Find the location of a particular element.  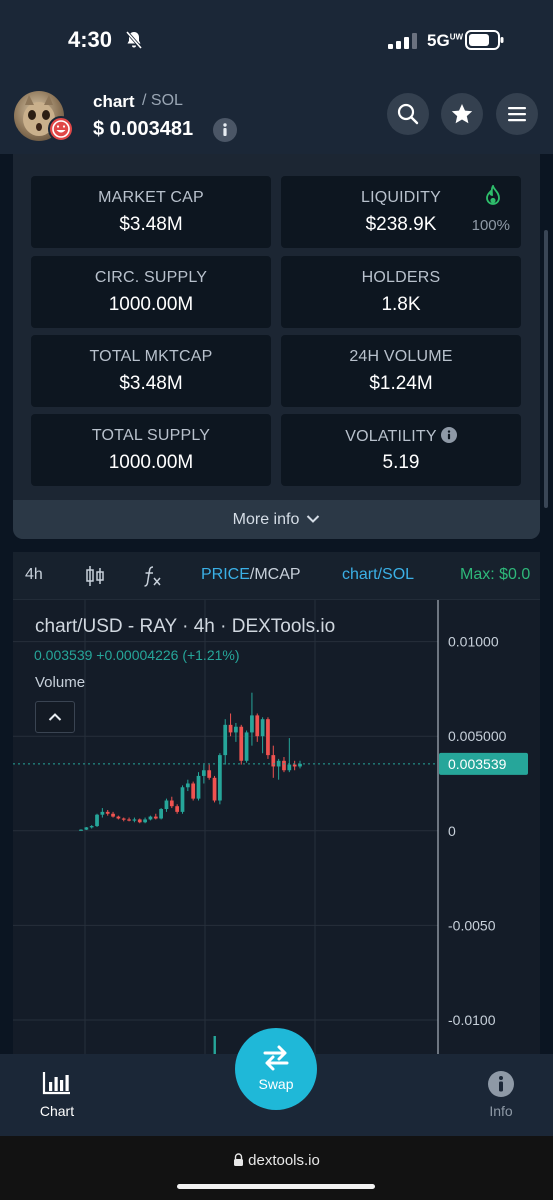

interval-selector: 4h is located at coordinates (34, 575).